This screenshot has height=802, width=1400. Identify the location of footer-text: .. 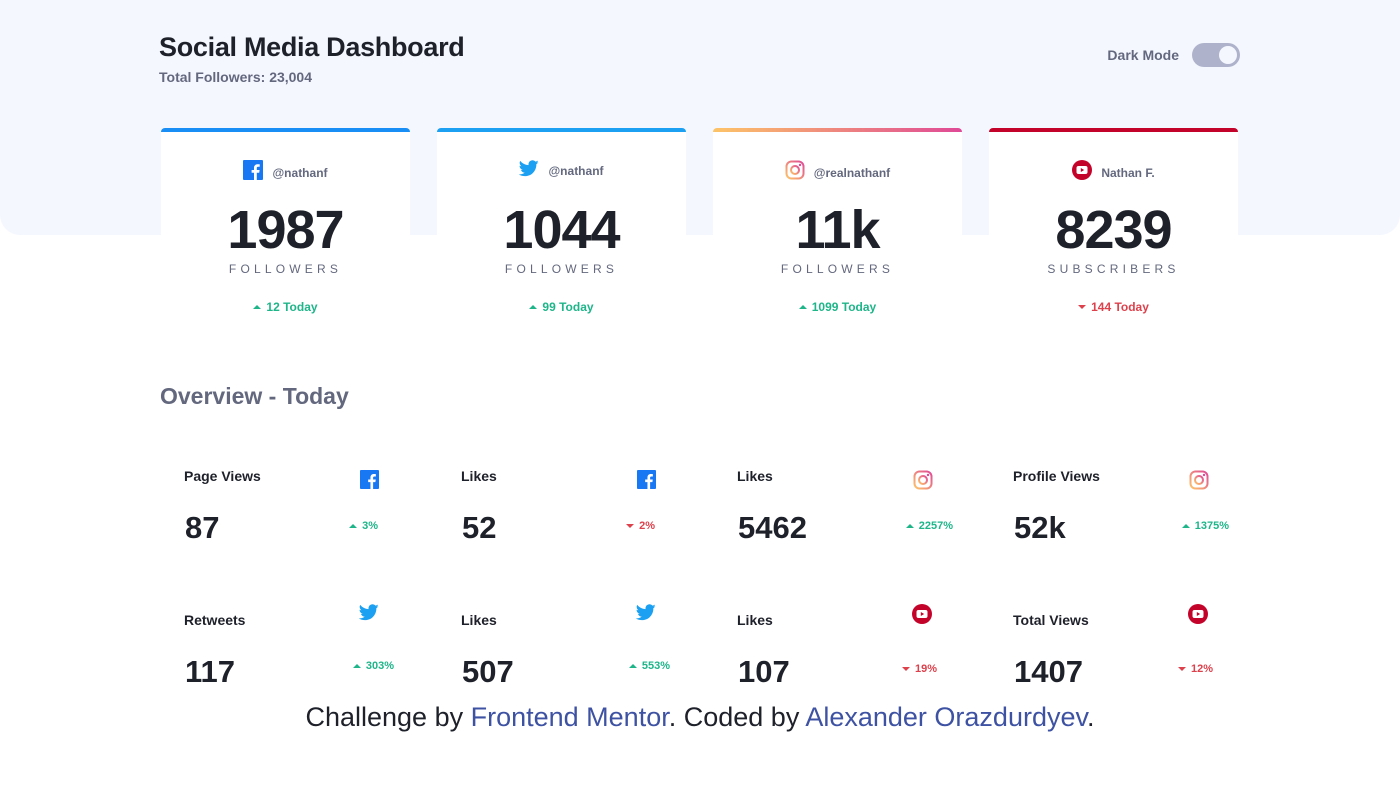
(1091, 717).